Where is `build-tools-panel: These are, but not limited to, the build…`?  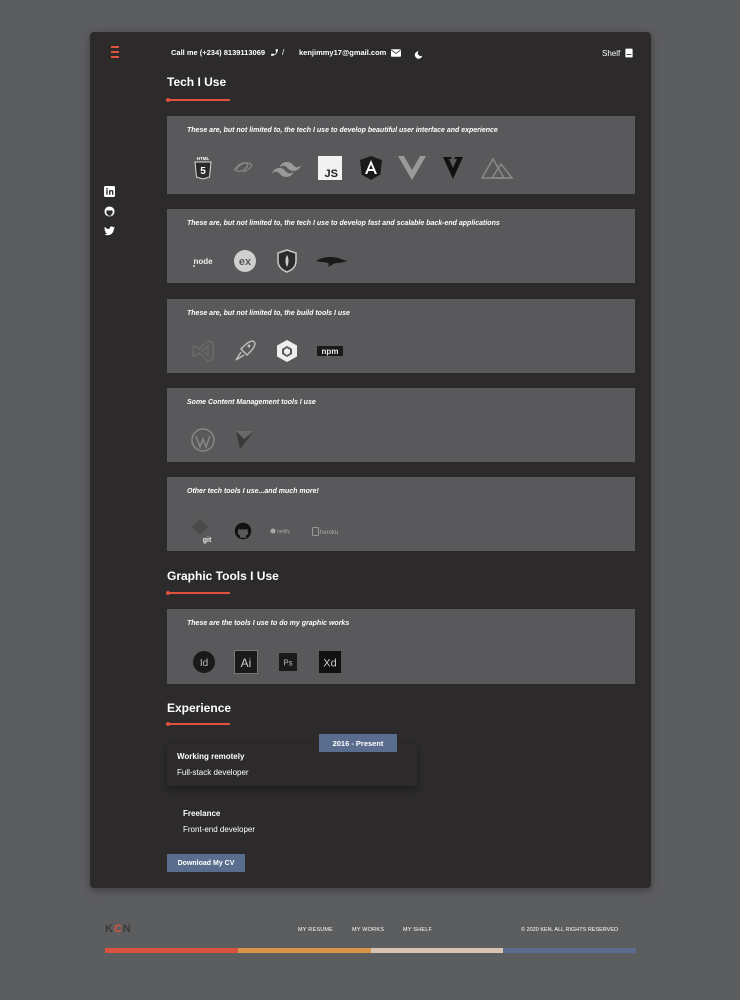
build-tools-panel: These are, but not limited to, the build… is located at coordinates (401, 336).